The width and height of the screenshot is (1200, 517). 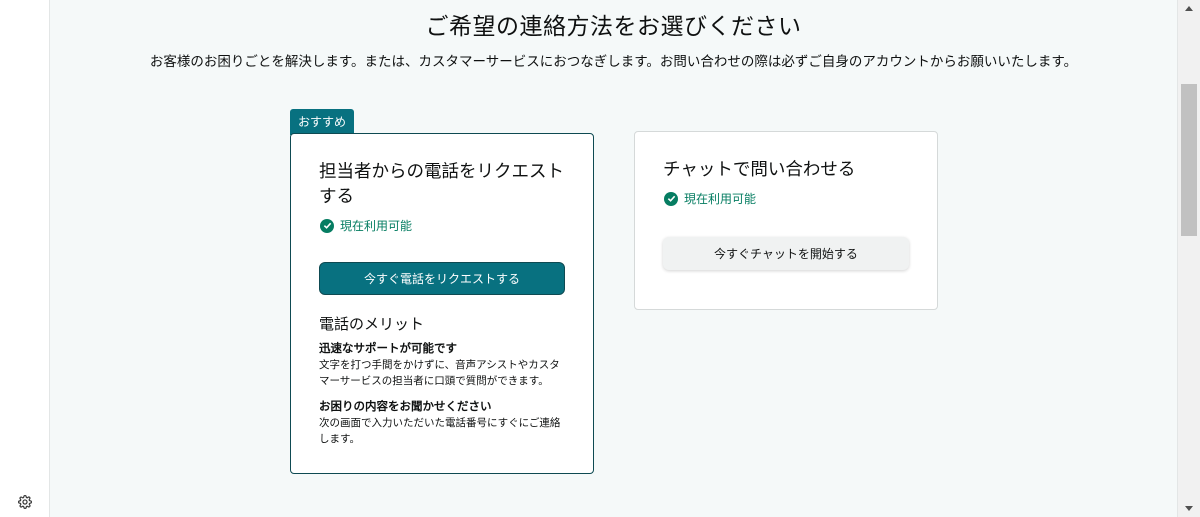 What do you see at coordinates (613, 27) in the screenshot?
I see `page-title: ご希望の連絡方法をお選びください` at bounding box center [613, 27].